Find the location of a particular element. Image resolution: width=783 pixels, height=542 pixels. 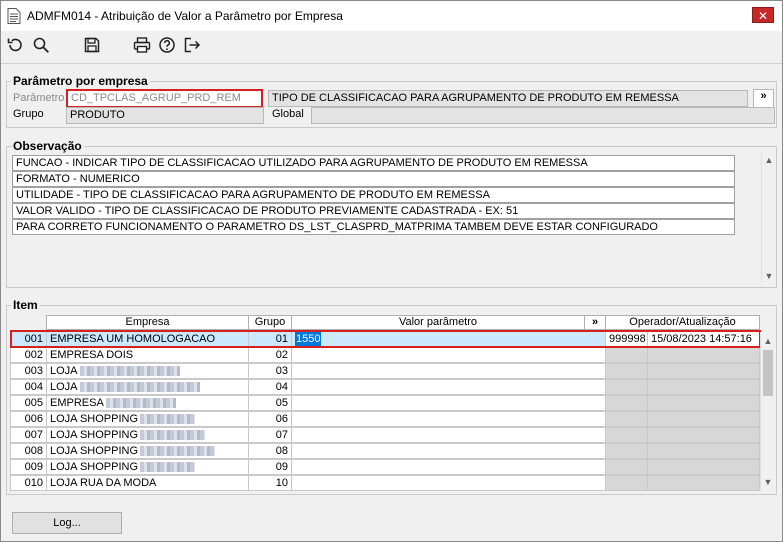

cell-empresa-text: LOJA SHOPPING is located at coordinates (94, 419).